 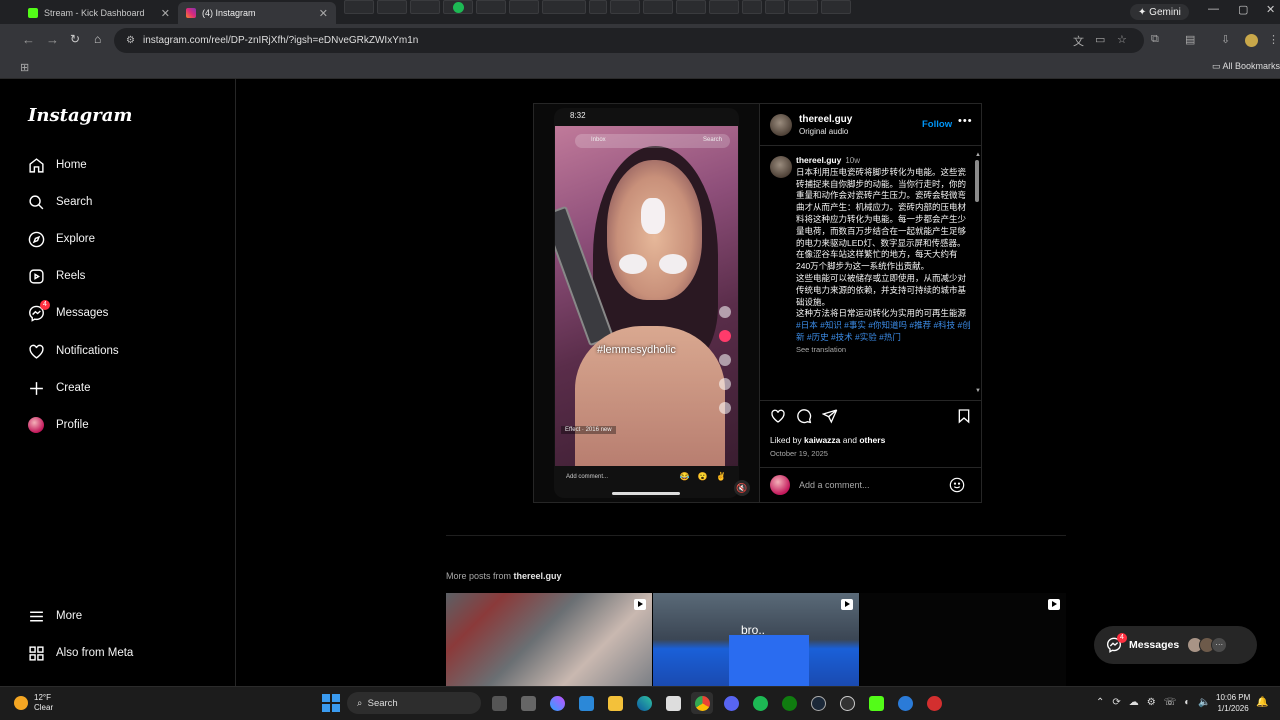 I want to click on notification-bell-icon: 🔔, so click(x=1262, y=702).